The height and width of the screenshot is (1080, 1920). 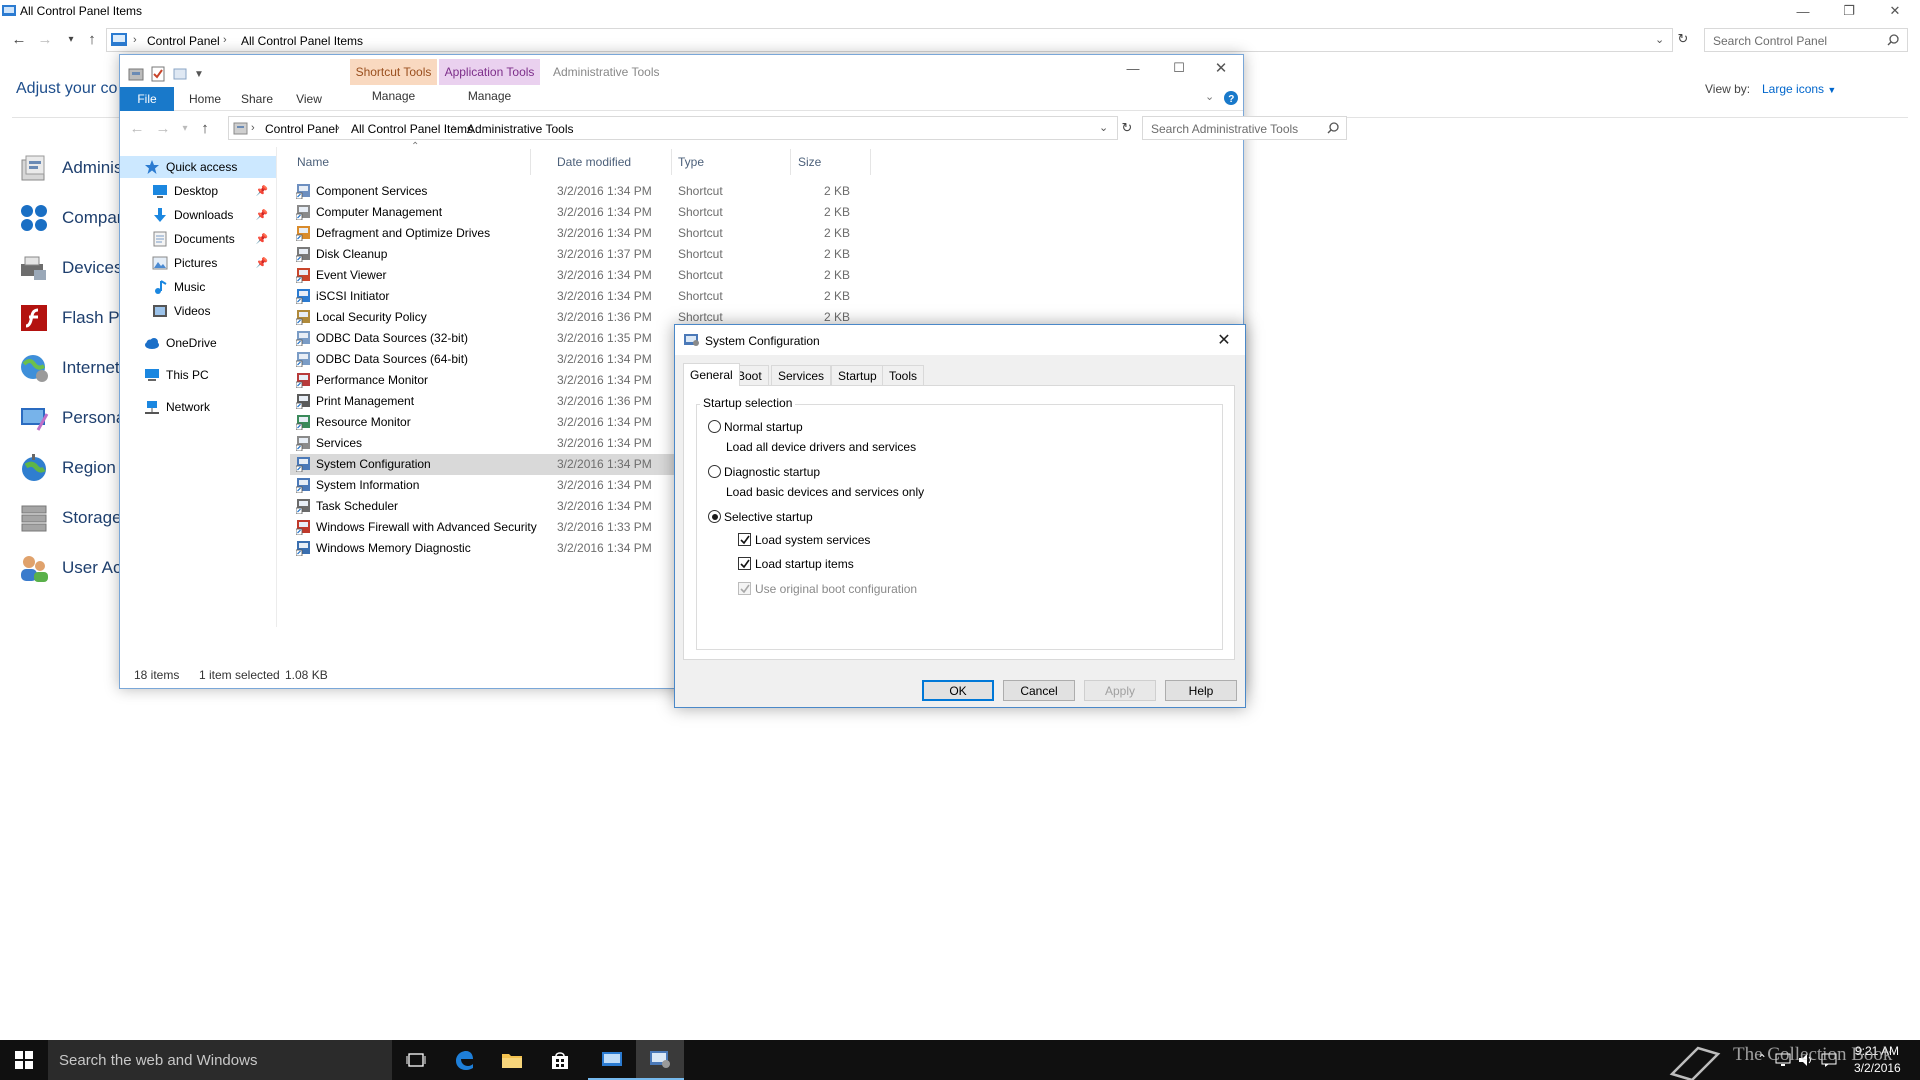 I want to click on tab-startup: Startup, so click(x=857, y=375).